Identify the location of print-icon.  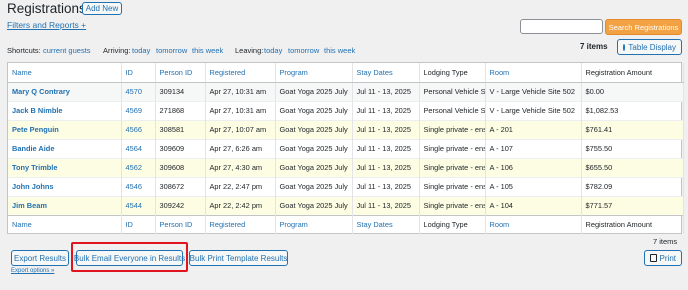
(653, 258).